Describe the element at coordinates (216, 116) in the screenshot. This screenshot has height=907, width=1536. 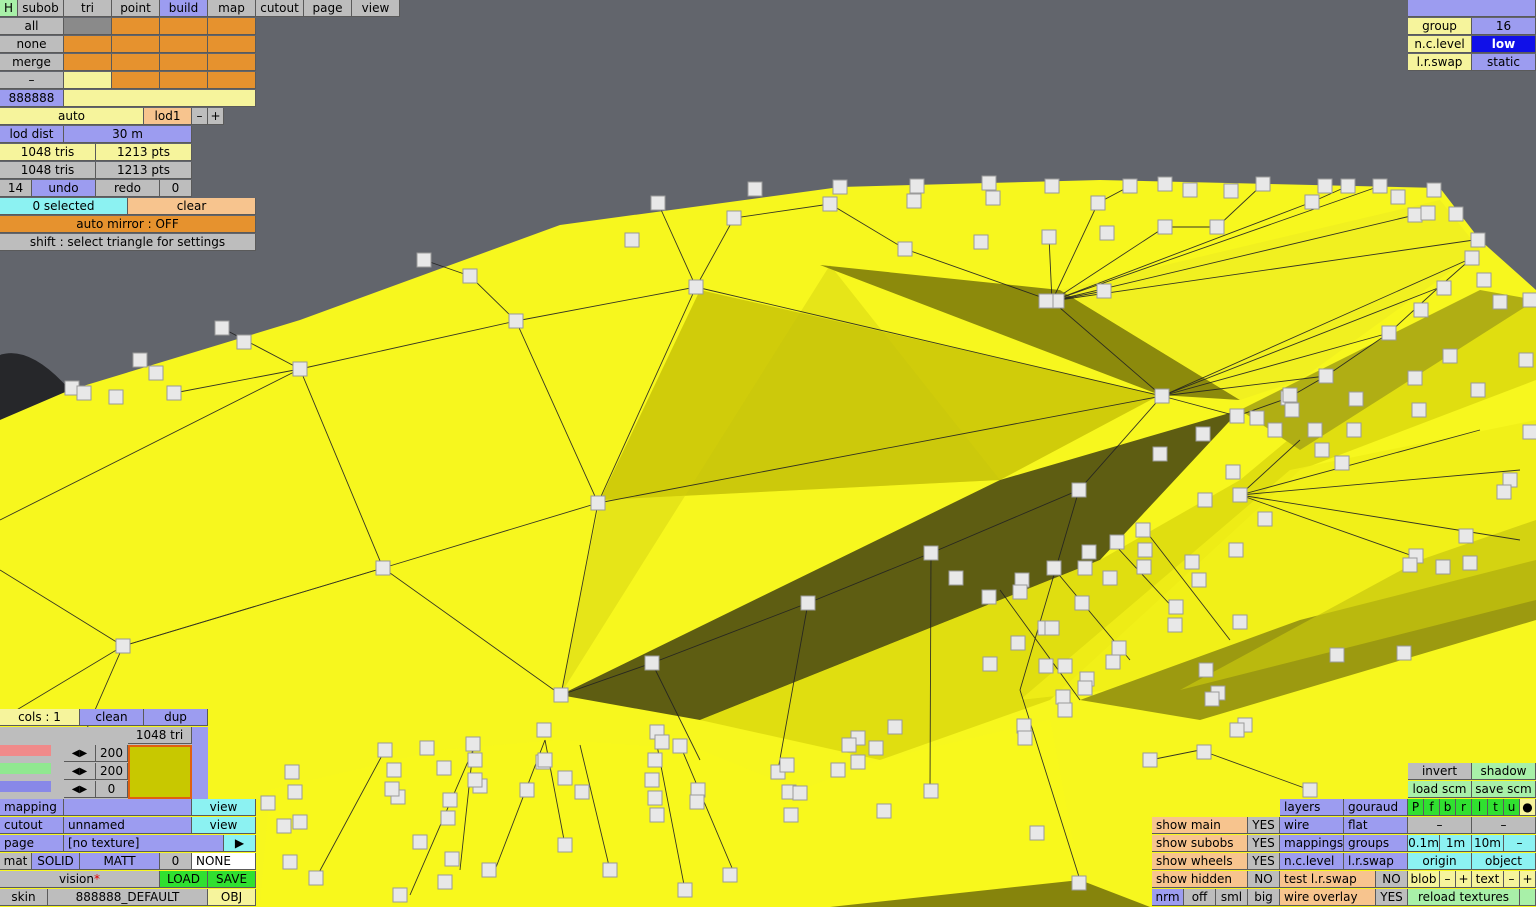
I see `lod-plus-button: +` at that location.